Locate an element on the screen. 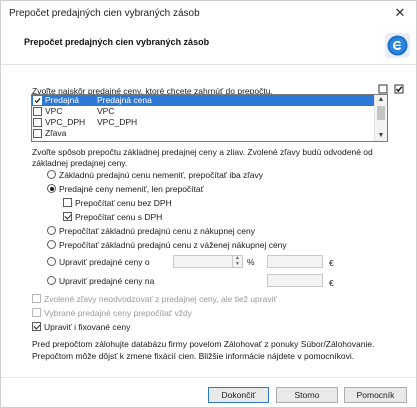 This screenshot has width=417, height=408. dialog-header: Prepočet predajných cien vybraných zásob is located at coordinates (208, 45).